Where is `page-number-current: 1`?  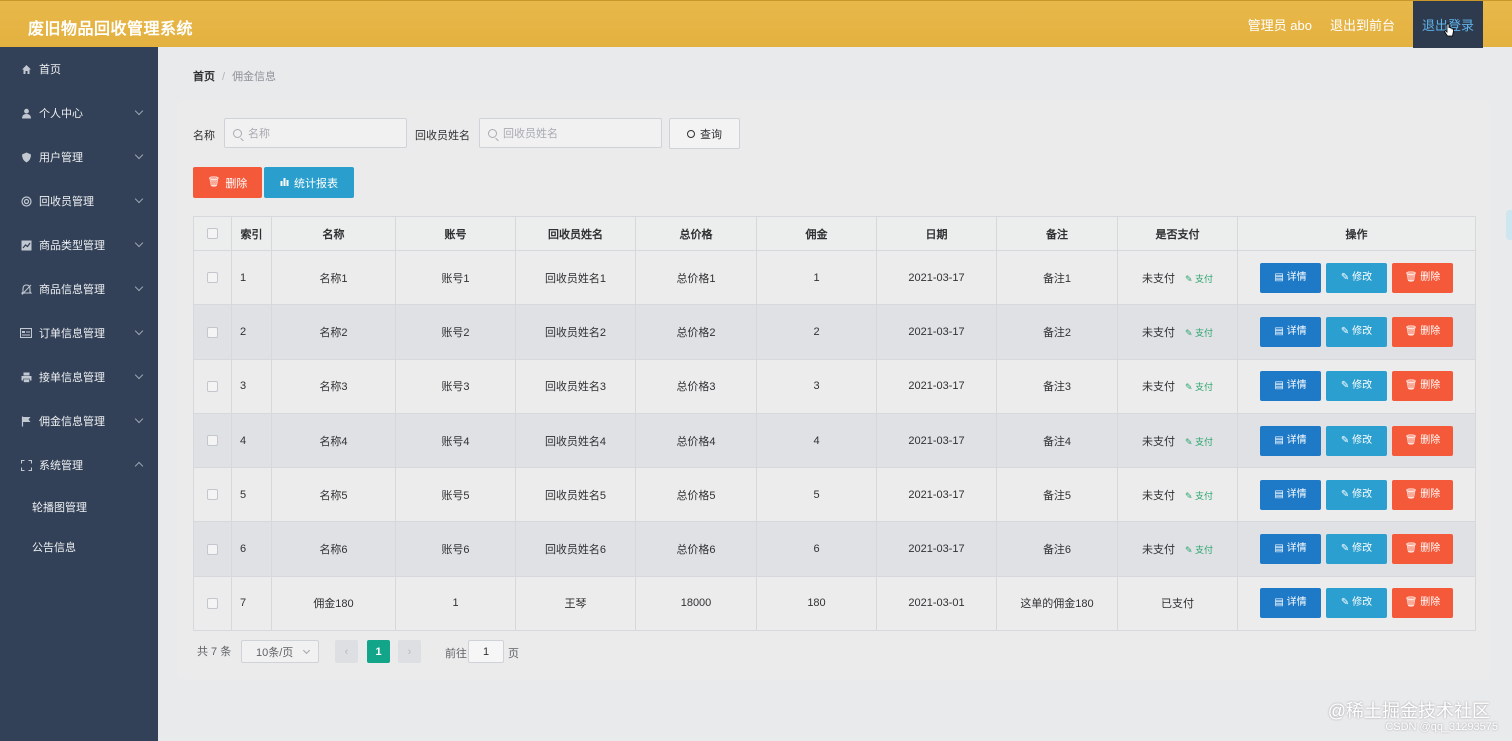 page-number-current: 1 is located at coordinates (378, 651).